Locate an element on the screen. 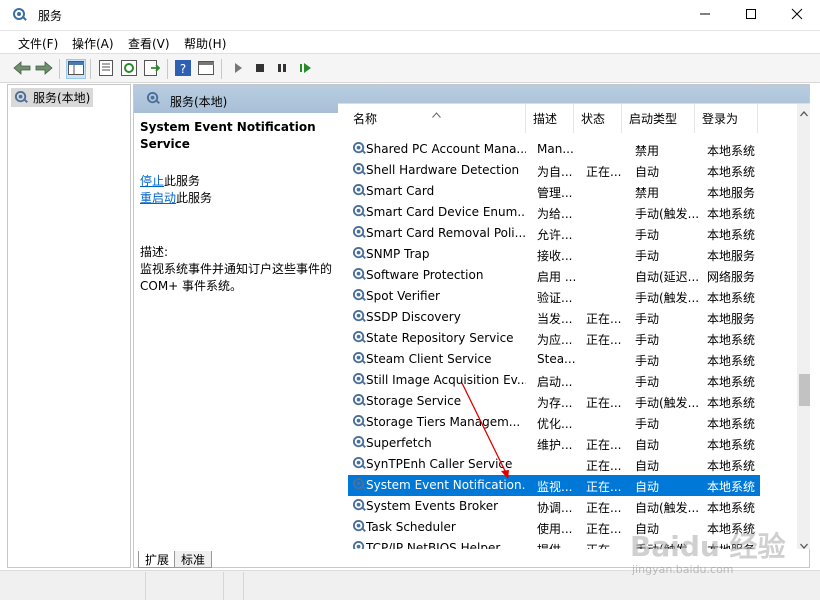 This screenshot has width=820, height=600. table-row: Shared PC Account Mana... Man... 禁用 本地系统 is located at coordinates (554, 149).